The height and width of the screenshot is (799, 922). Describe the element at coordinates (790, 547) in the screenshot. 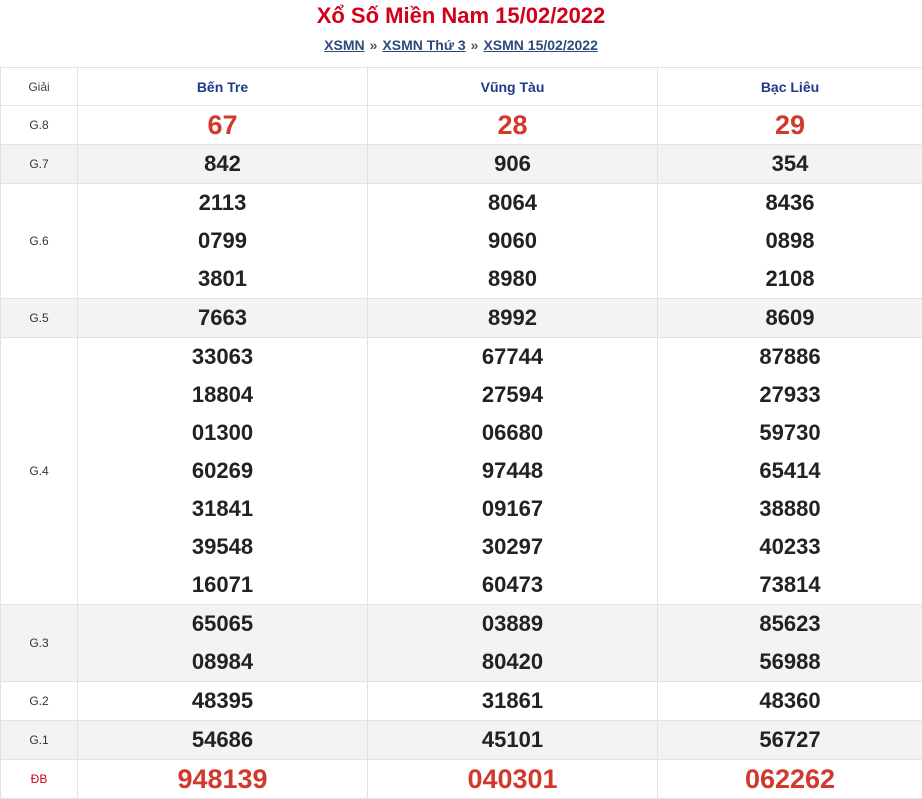

I see `result-number: 40233` at that location.